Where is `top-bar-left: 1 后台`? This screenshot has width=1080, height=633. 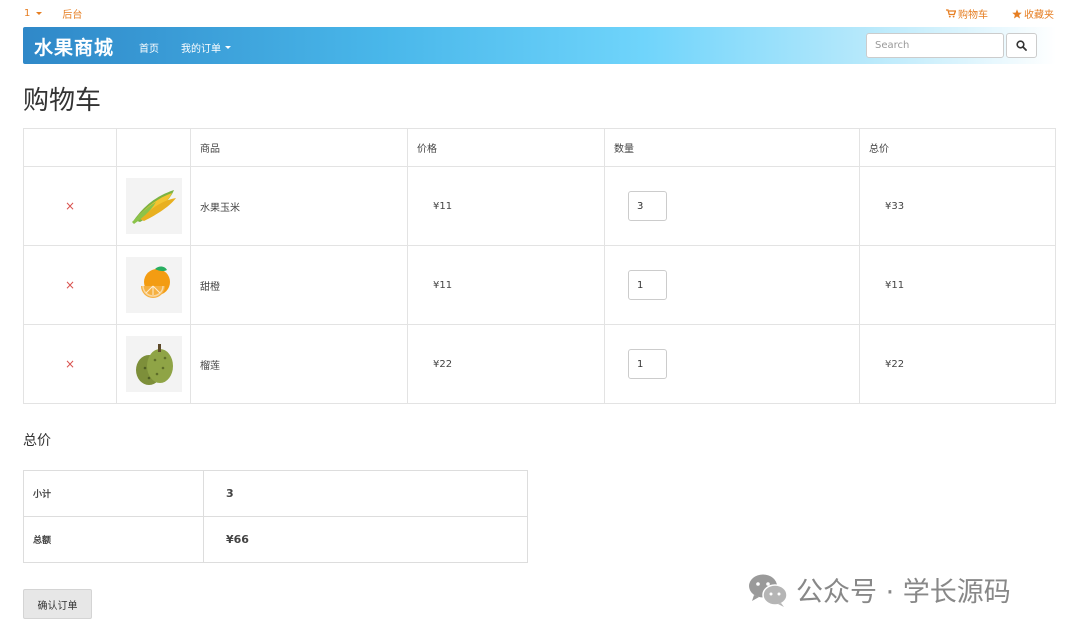
top-bar-left: 1 后台 is located at coordinates (53, 13).